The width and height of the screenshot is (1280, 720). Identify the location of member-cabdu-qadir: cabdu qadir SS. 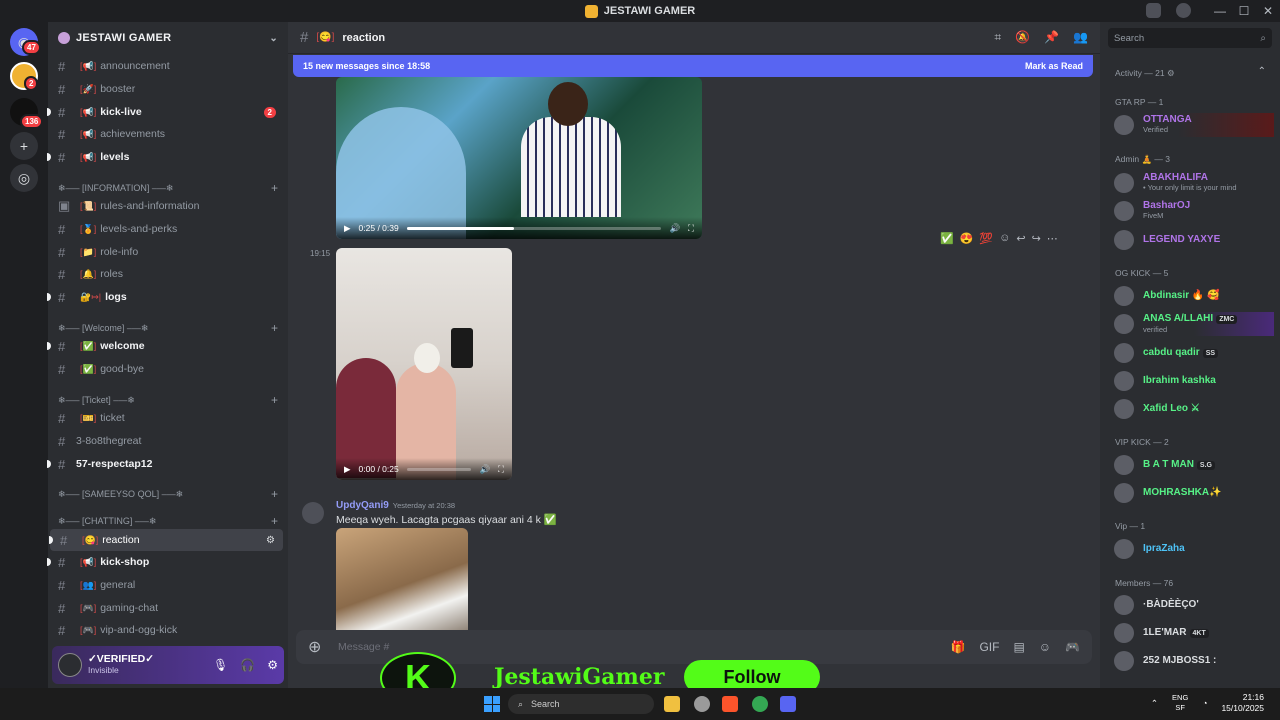
(1194, 353).